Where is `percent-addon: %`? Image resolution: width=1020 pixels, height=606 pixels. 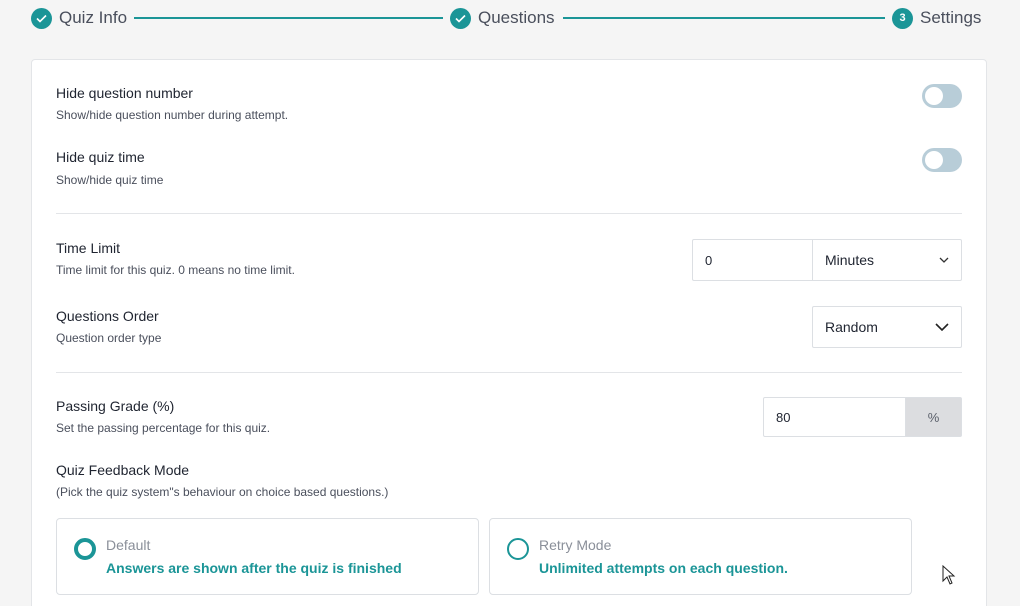
percent-addon: % is located at coordinates (933, 417).